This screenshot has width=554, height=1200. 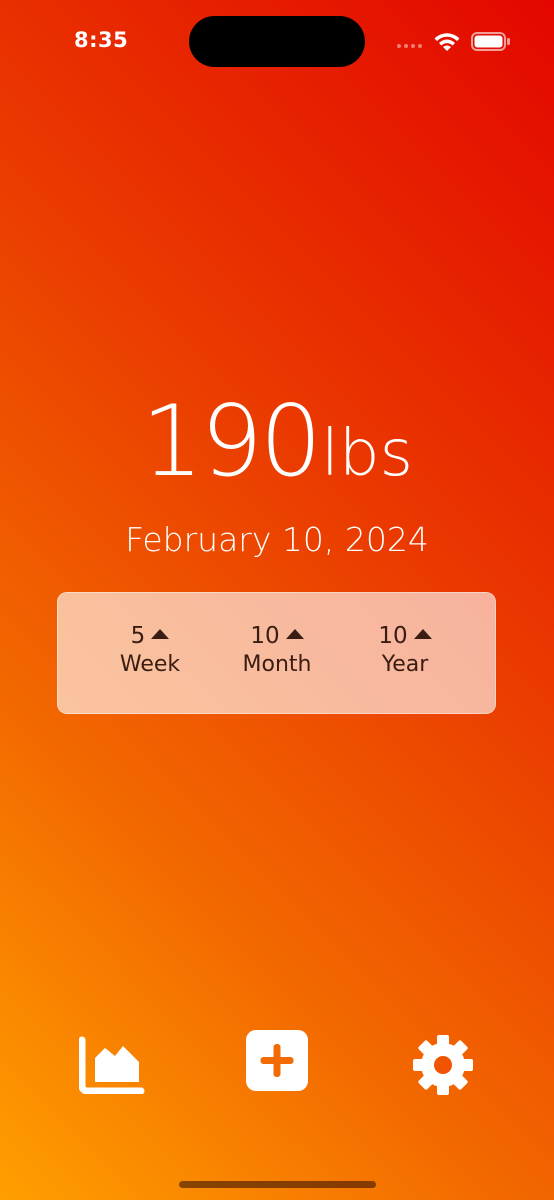 What do you see at coordinates (447, 42) in the screenshot?
I see `wifi-icon` at bounding box center [447, 42].